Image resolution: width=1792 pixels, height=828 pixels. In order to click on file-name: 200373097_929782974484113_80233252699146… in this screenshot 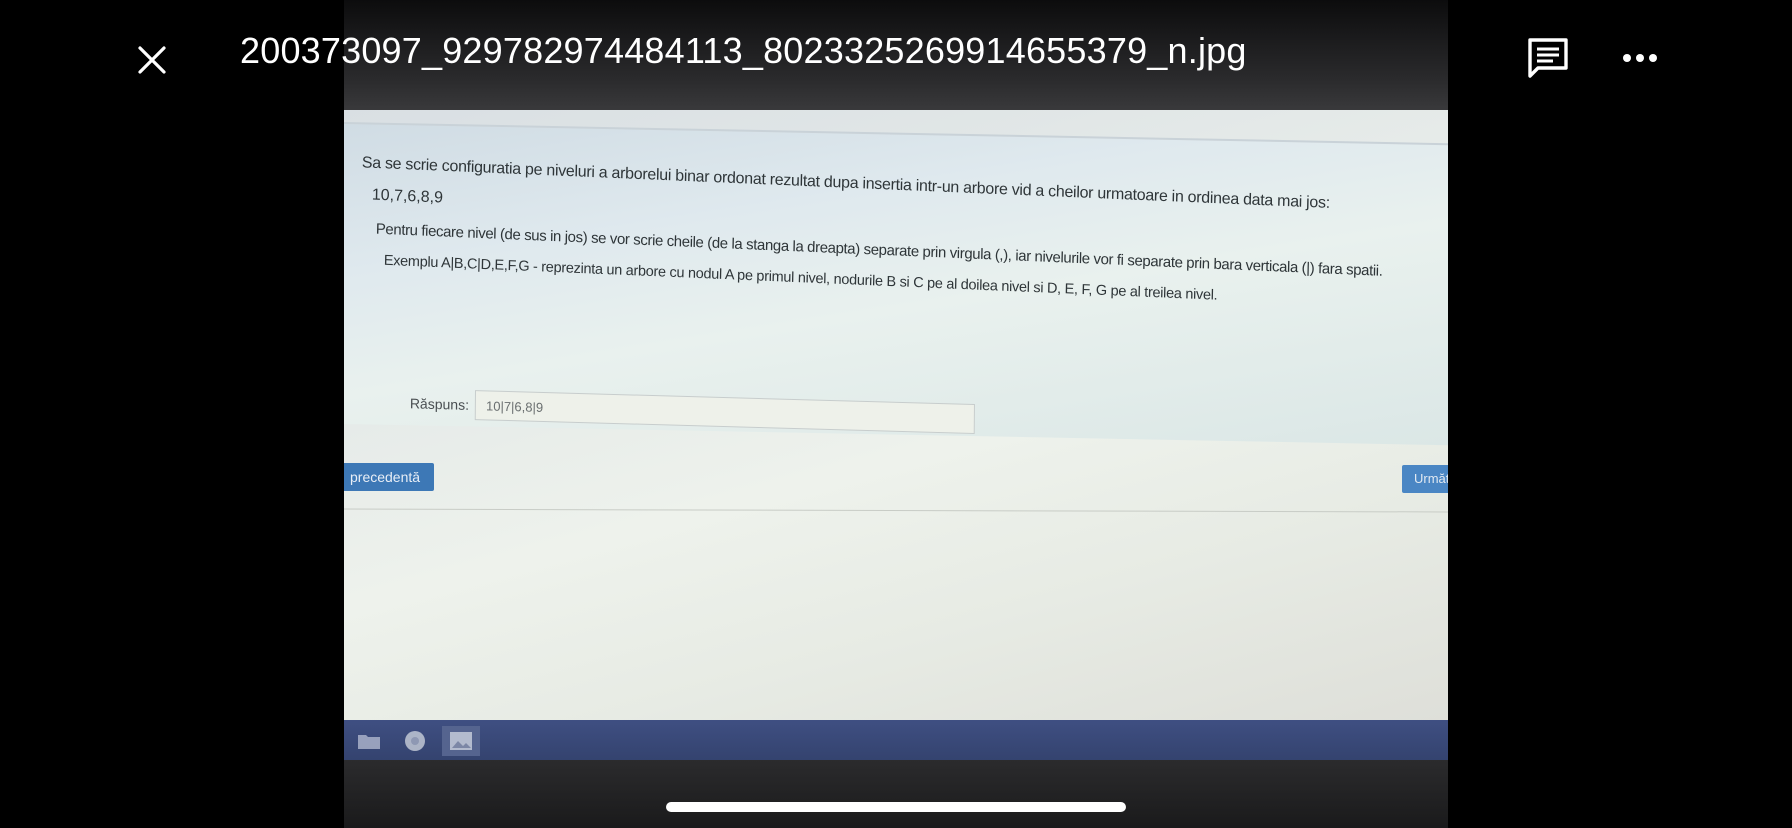, I will do `click(743, 50)`.